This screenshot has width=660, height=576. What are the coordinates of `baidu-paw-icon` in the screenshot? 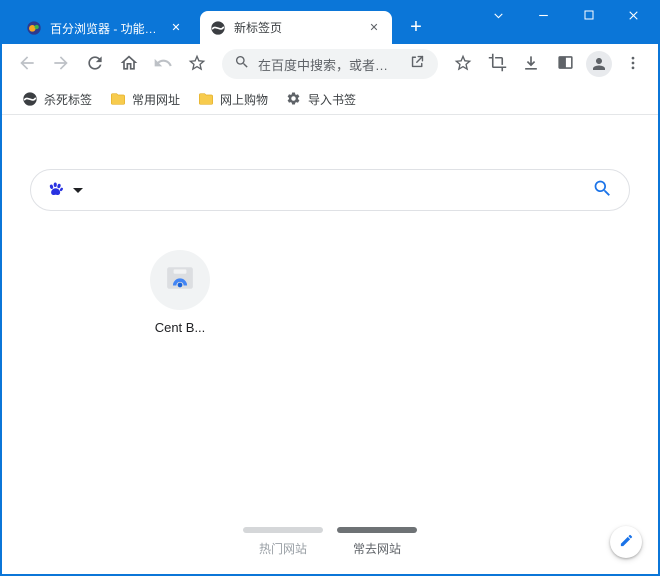 It's located at (56, 190).